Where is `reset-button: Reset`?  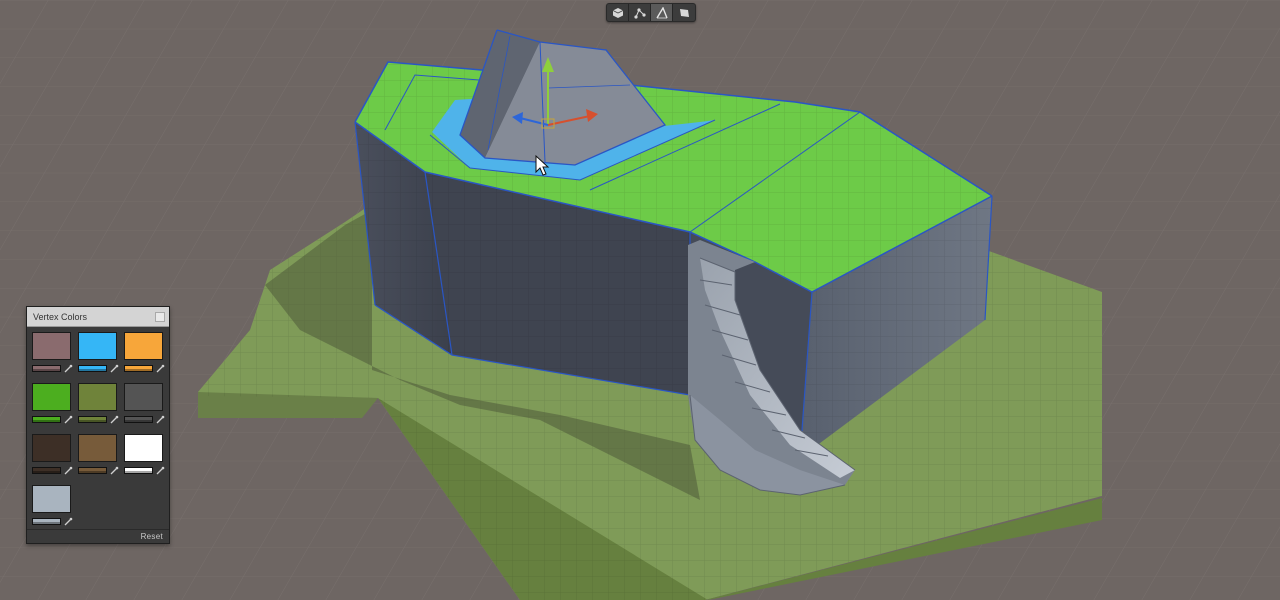 reset-button: Reset is located at coordinates (152, 536).